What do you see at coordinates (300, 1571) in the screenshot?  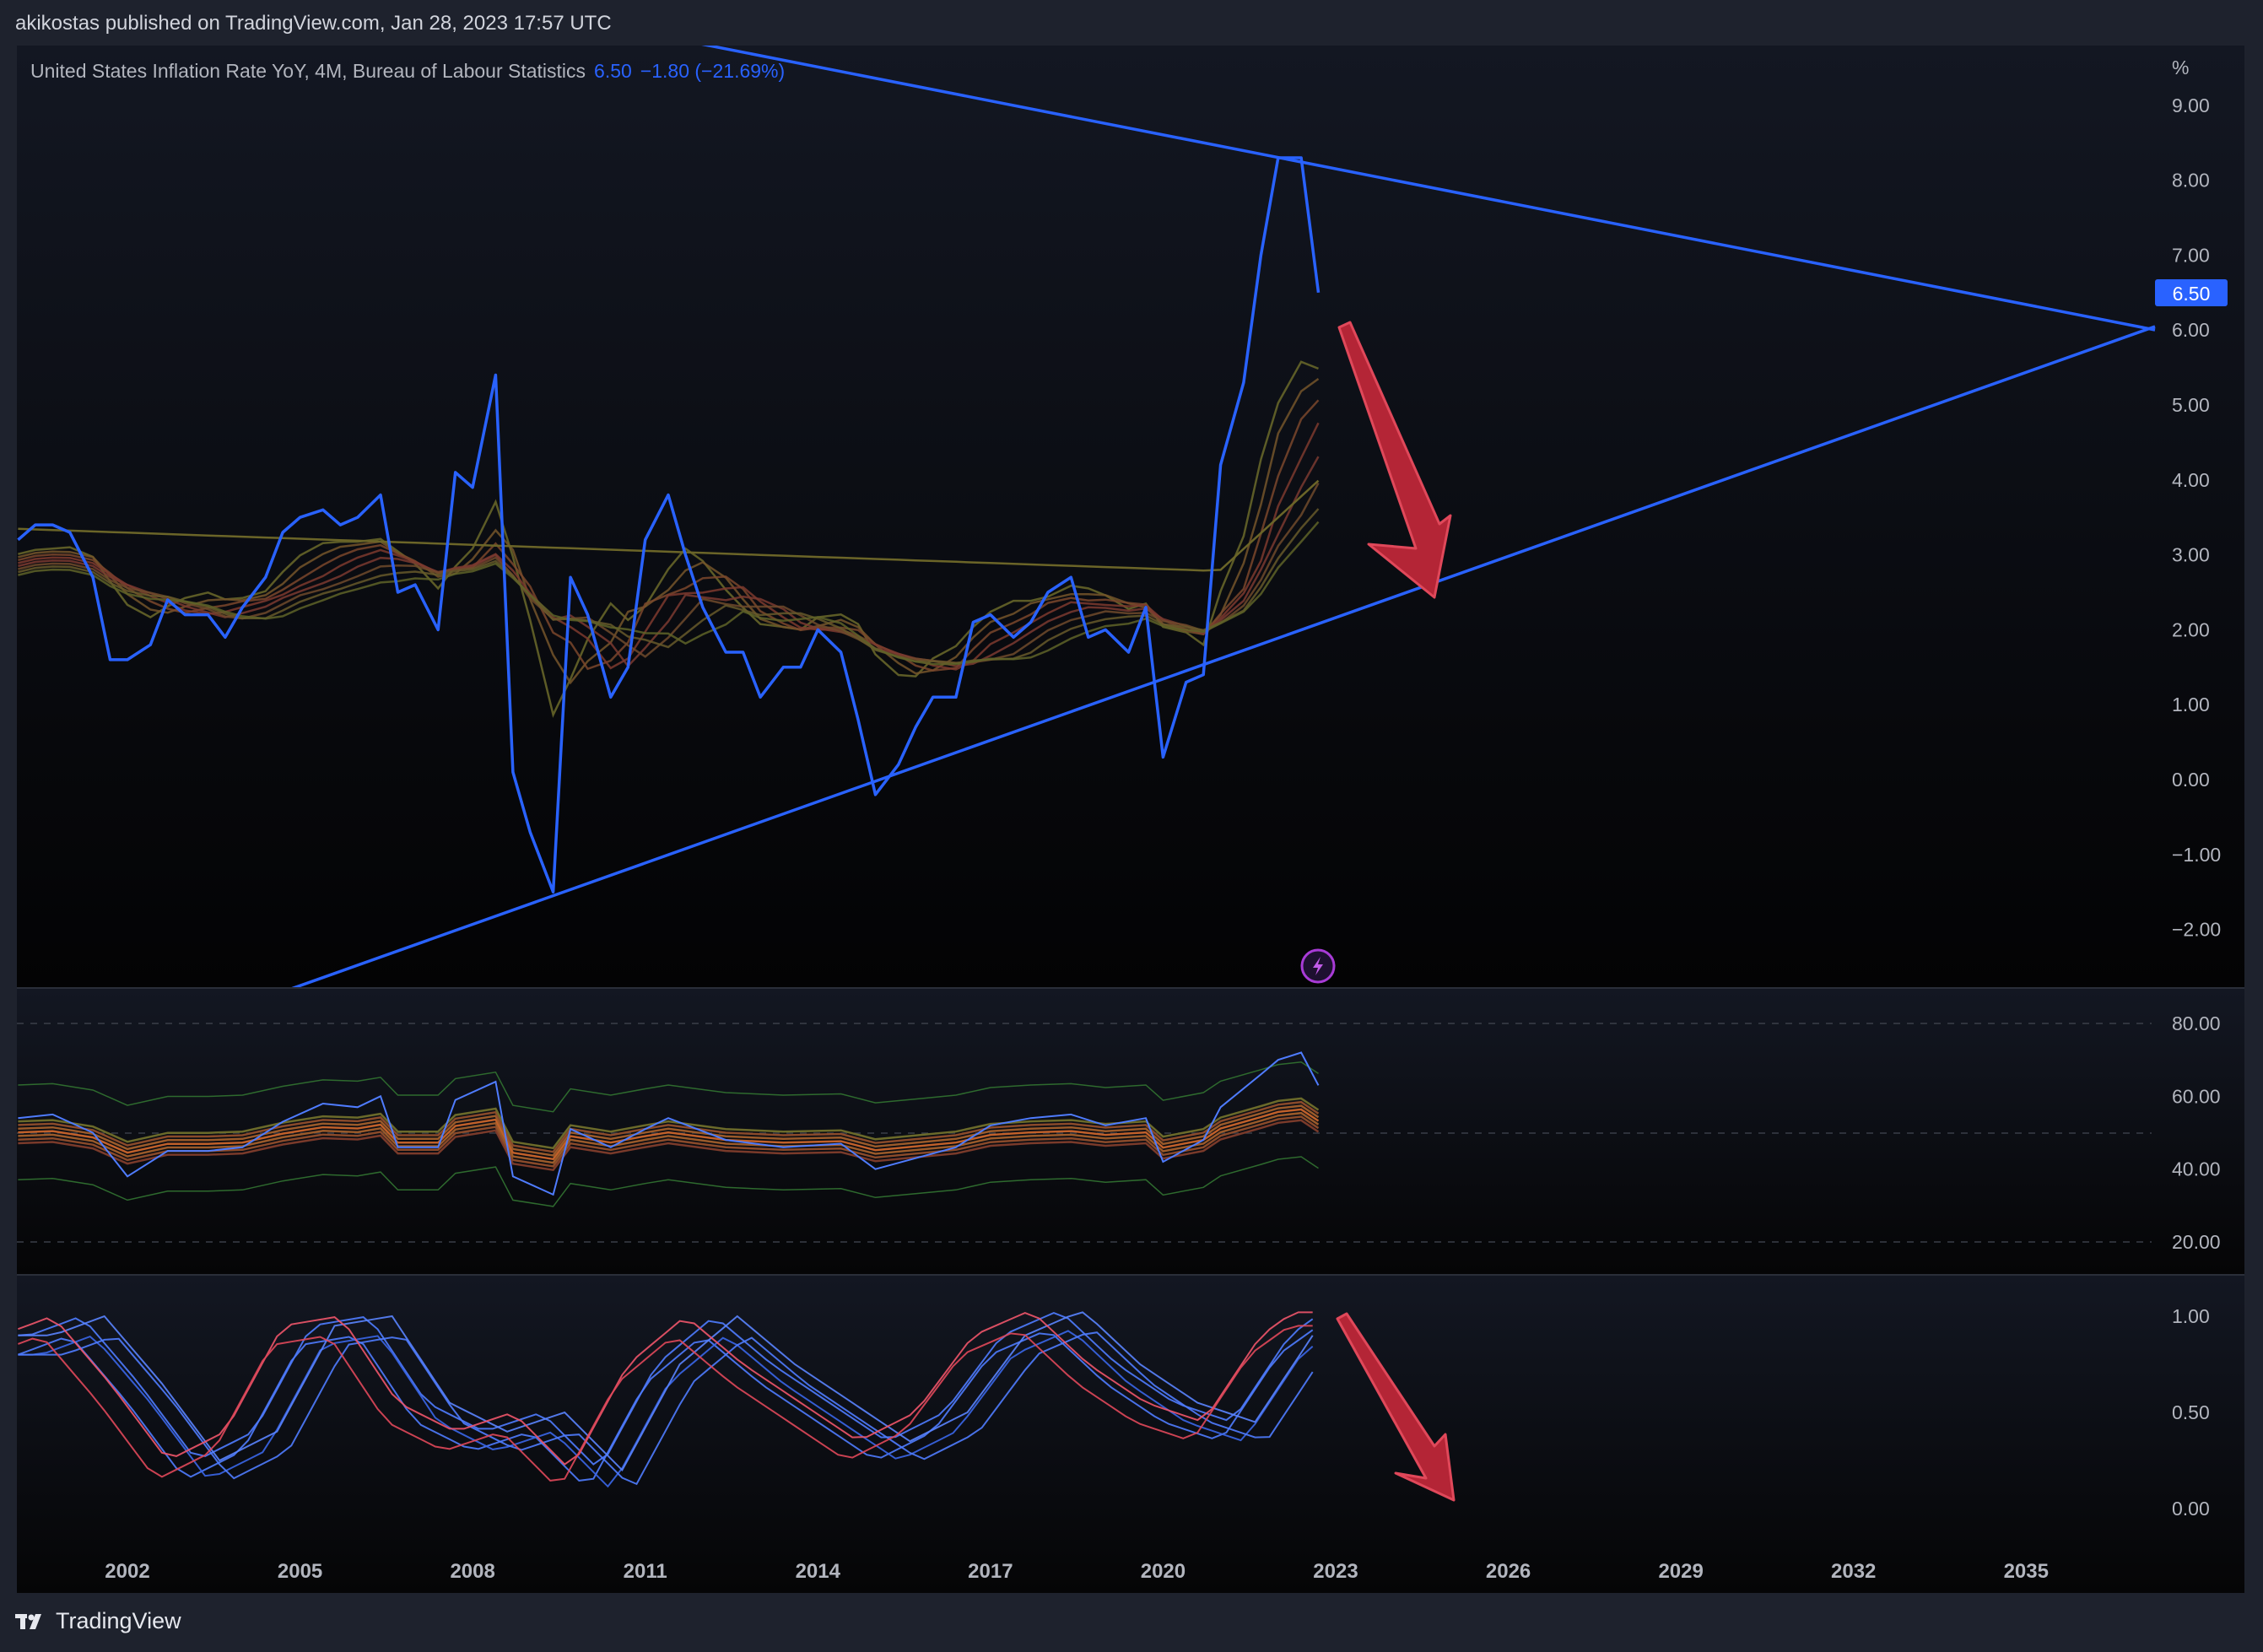 I see `x-tick-label: 2005` at bounding box center [300, 1571].